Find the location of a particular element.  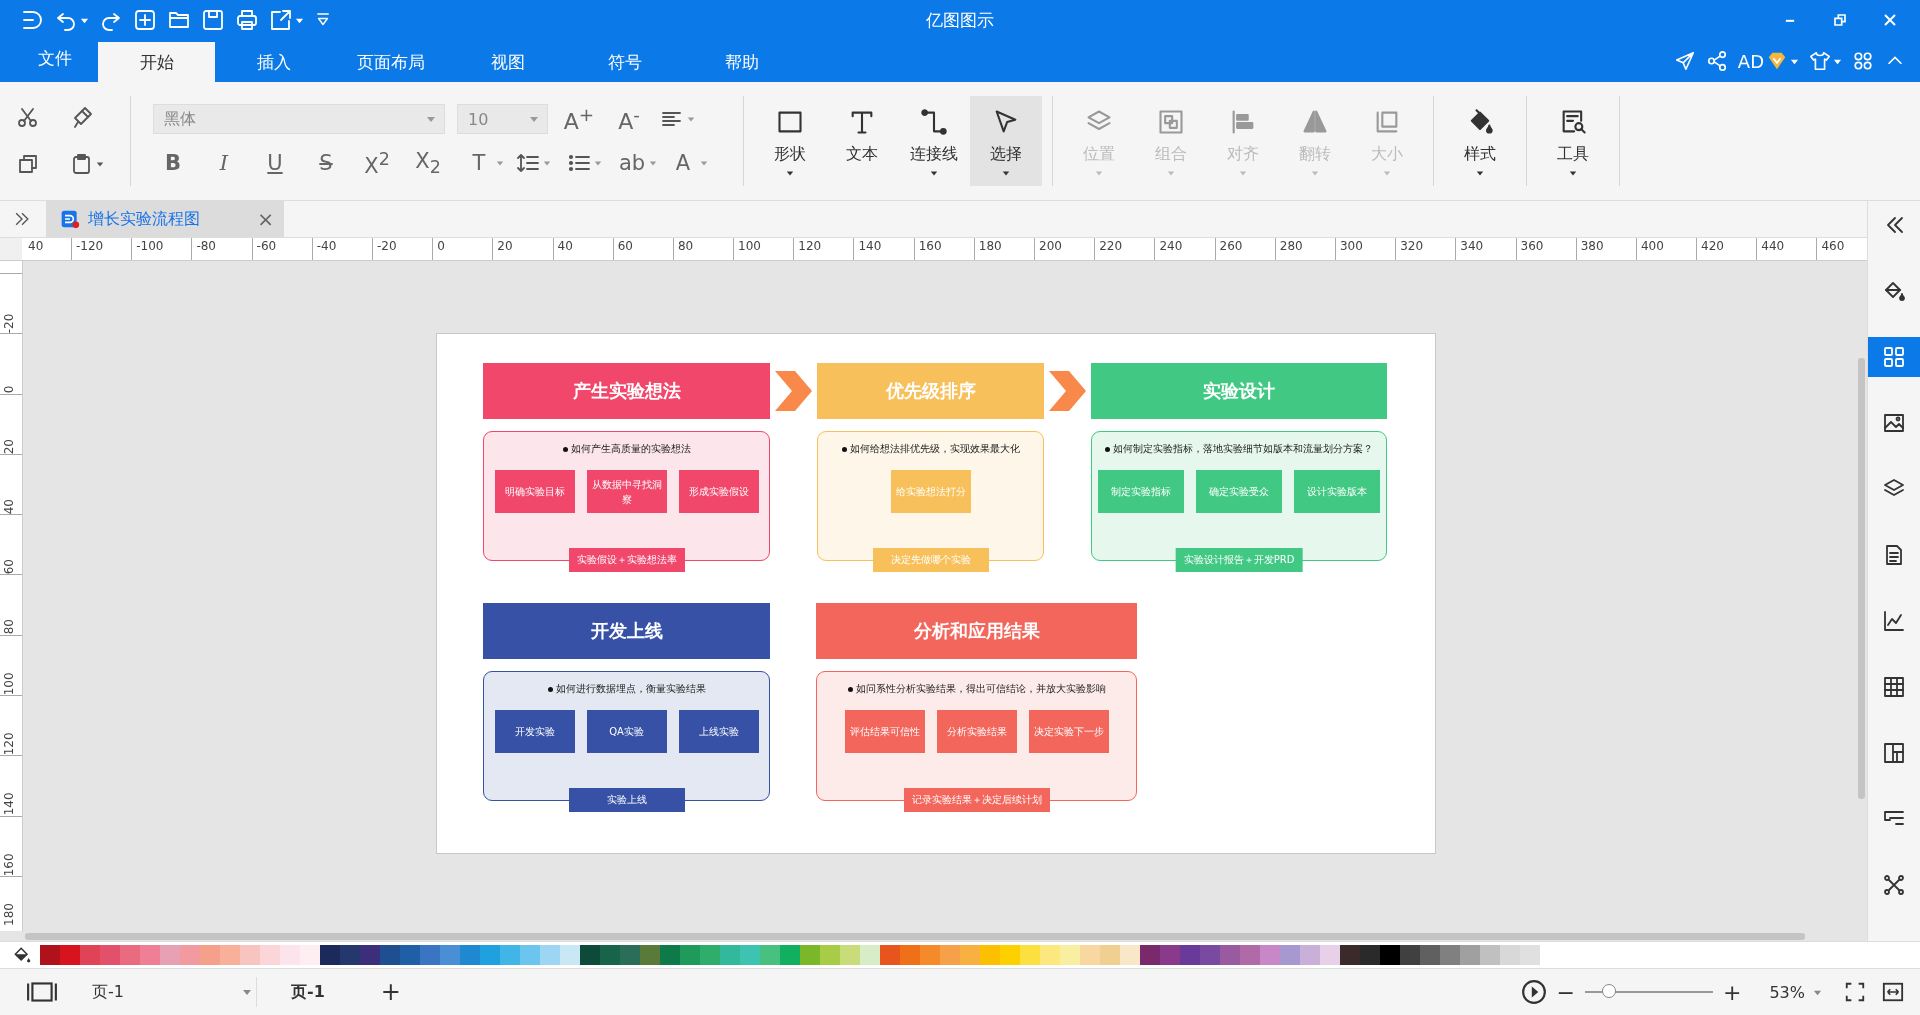

page-tab: 页-1 is located at coordinates (308, 992).